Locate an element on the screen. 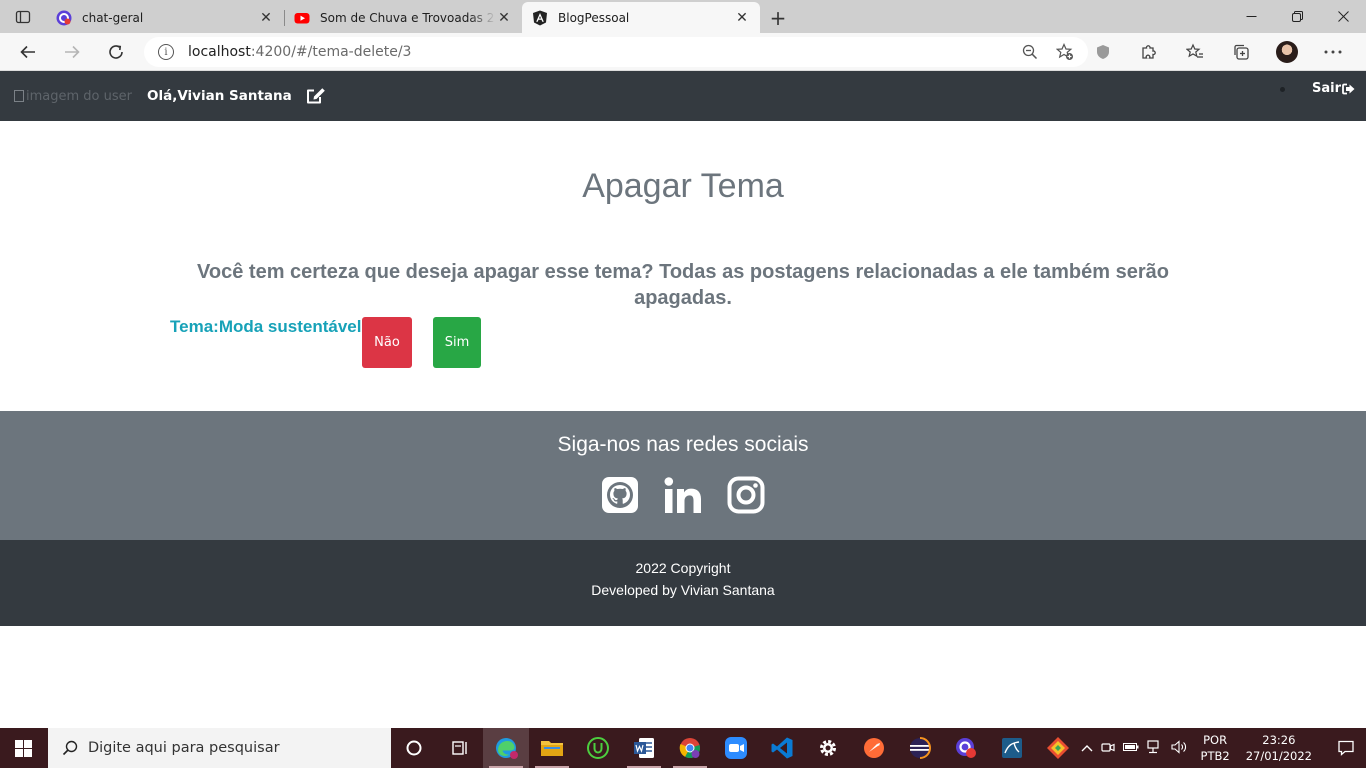 The width and height of the screenshot is (1366, 768). tray-icons is located at coordinates (1134, 748).